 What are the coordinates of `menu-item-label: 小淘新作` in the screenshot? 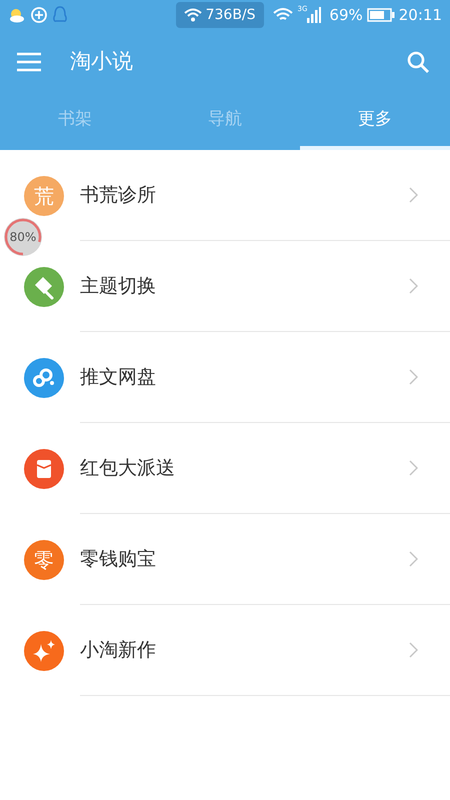 It's located at (118, 650).